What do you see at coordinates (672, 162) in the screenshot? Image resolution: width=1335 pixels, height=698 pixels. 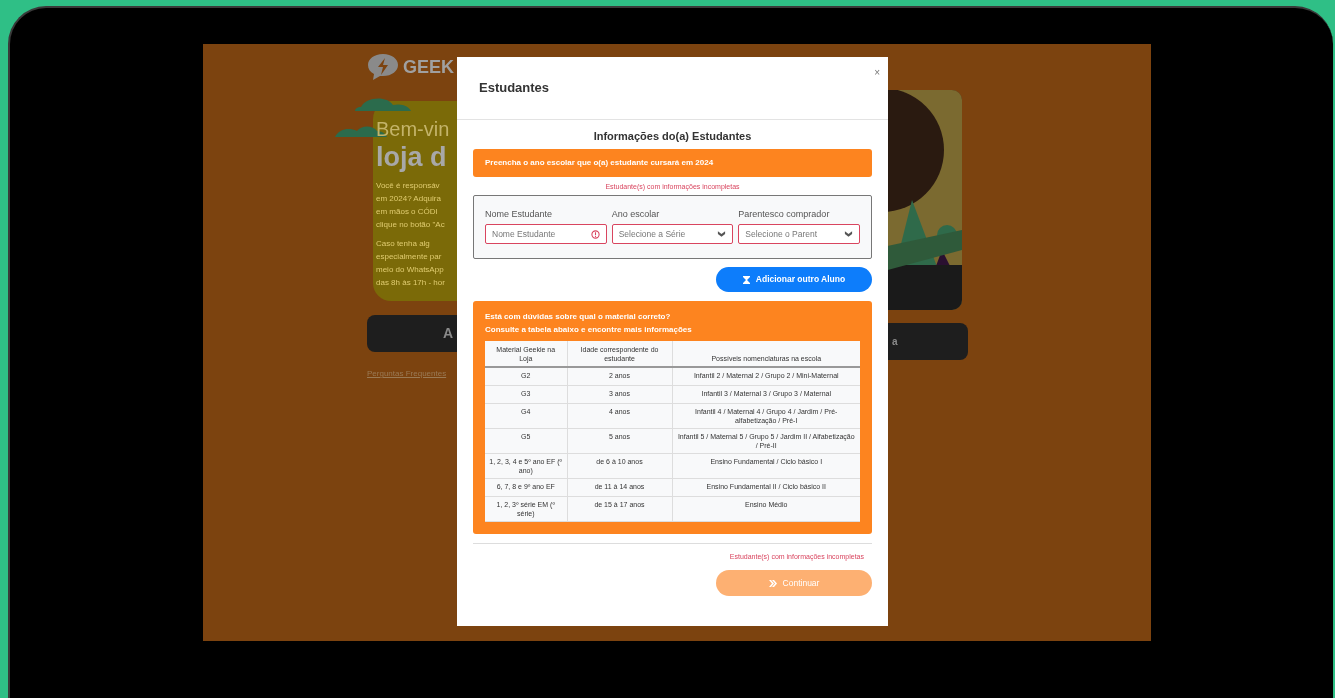 I see `info-banner: Preencha o ano escolar que o(a) estudante cursará em 2024` at bounding box center [672, 162].